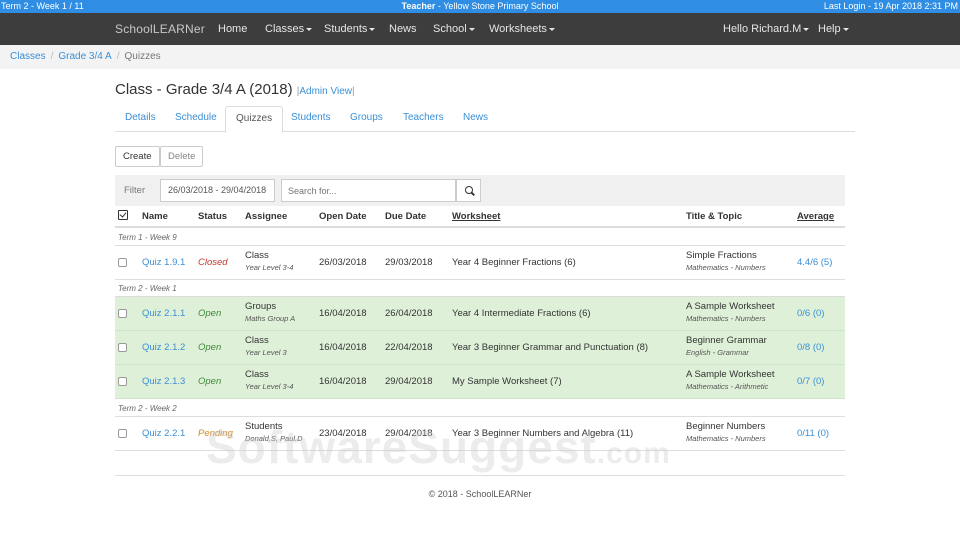 The width and height of the screenshot is (960, 542). What do you see at coordinates (890, 6) in the screenshot?
I see `last-login: Last Login - 19 Apr 2018 2:31 PM` at bounding box center [890, 6].